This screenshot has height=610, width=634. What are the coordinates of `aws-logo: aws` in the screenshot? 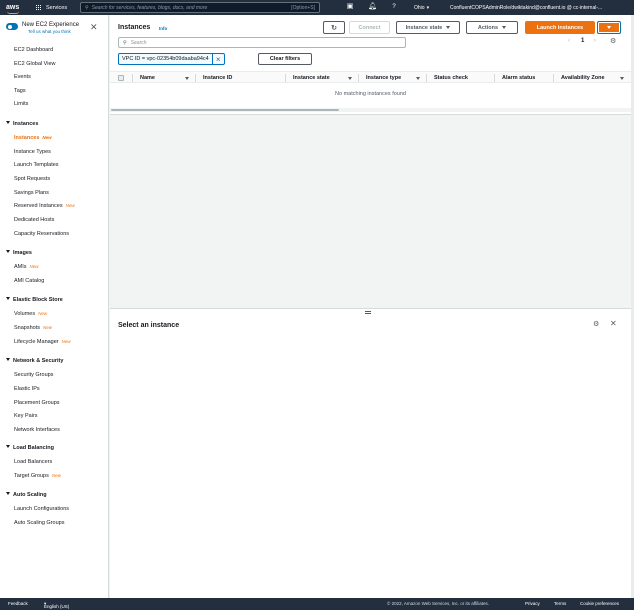 It's located at (16, 9).